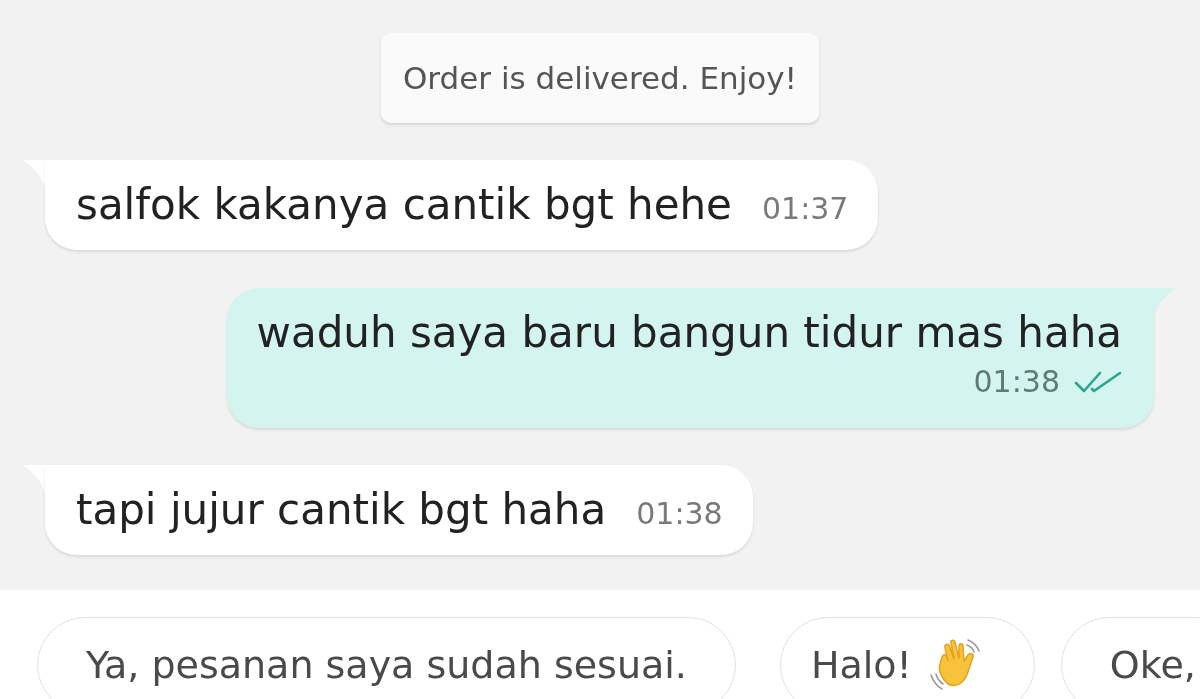 The image size is (1200, 699). I want to click on quick-reply-chip: Oke,, so click(1130, 658).